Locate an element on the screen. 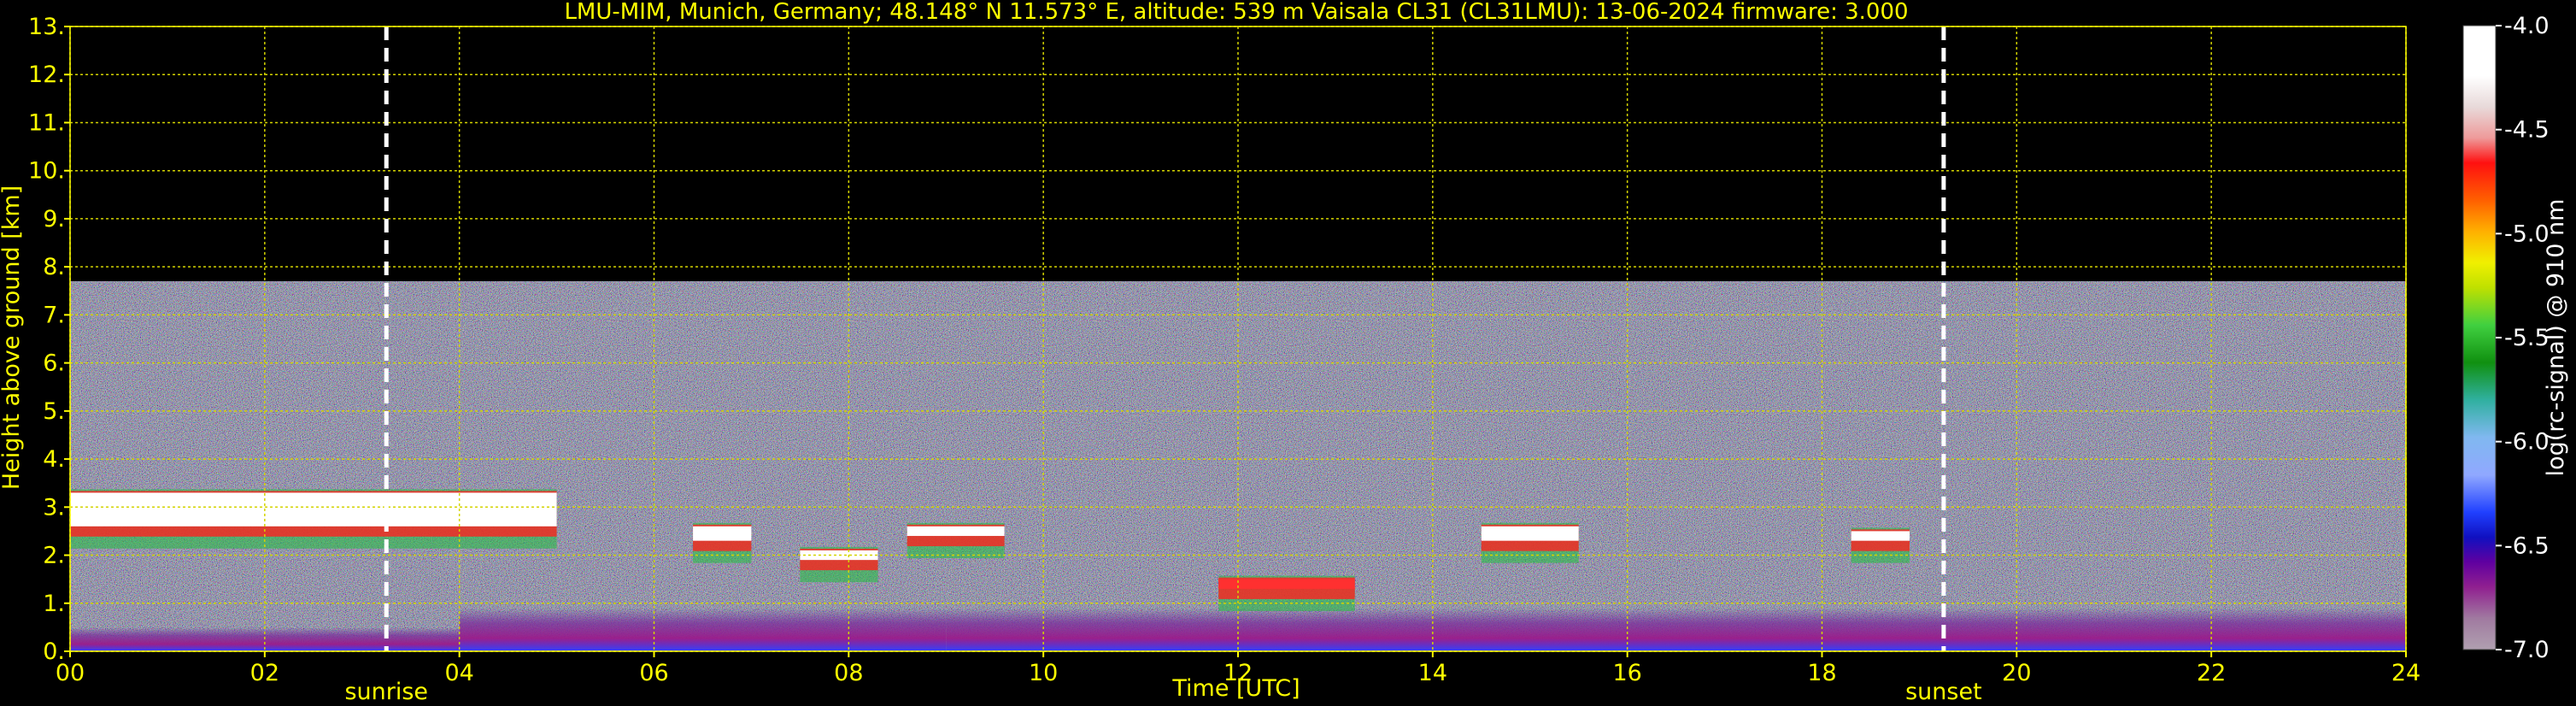  y-tick-label: 4. is located at coordinates (54, 459).